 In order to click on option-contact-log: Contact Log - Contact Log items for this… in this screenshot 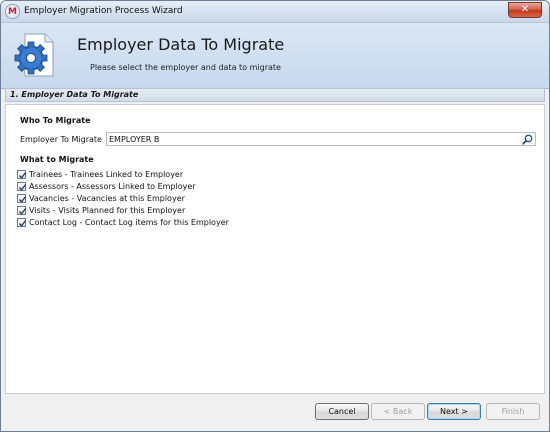, I will do `click(123, 222)`.